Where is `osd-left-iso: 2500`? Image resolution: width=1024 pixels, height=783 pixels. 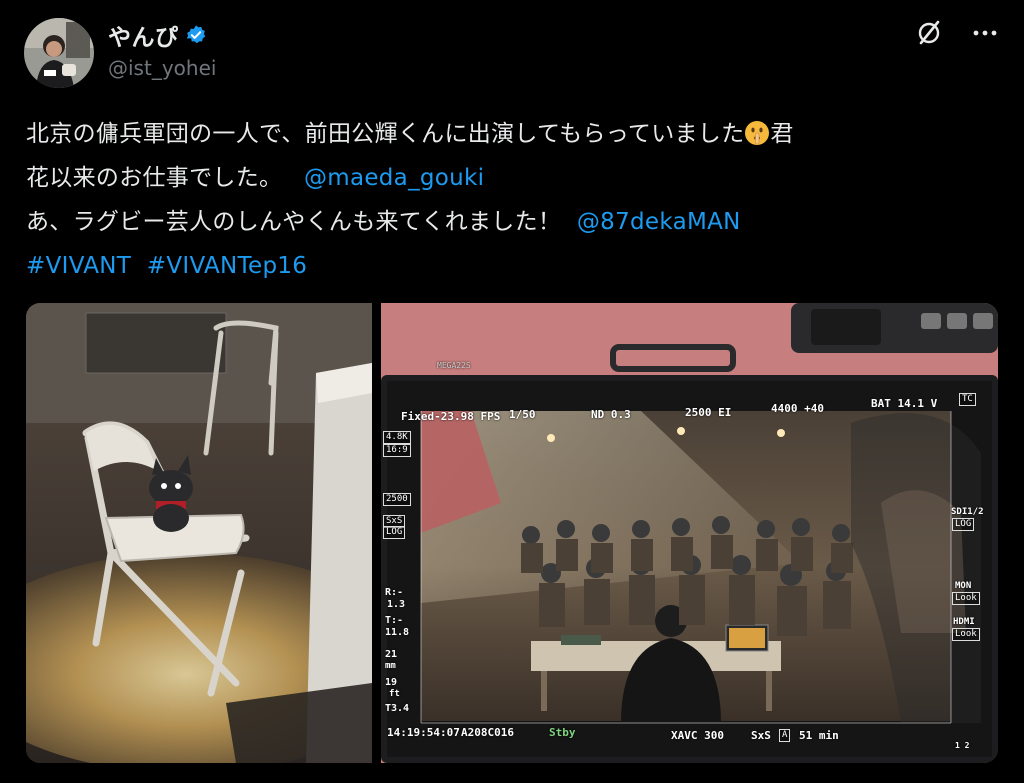
osd-left-iso: 2500 is located at coordinates (397, 499).